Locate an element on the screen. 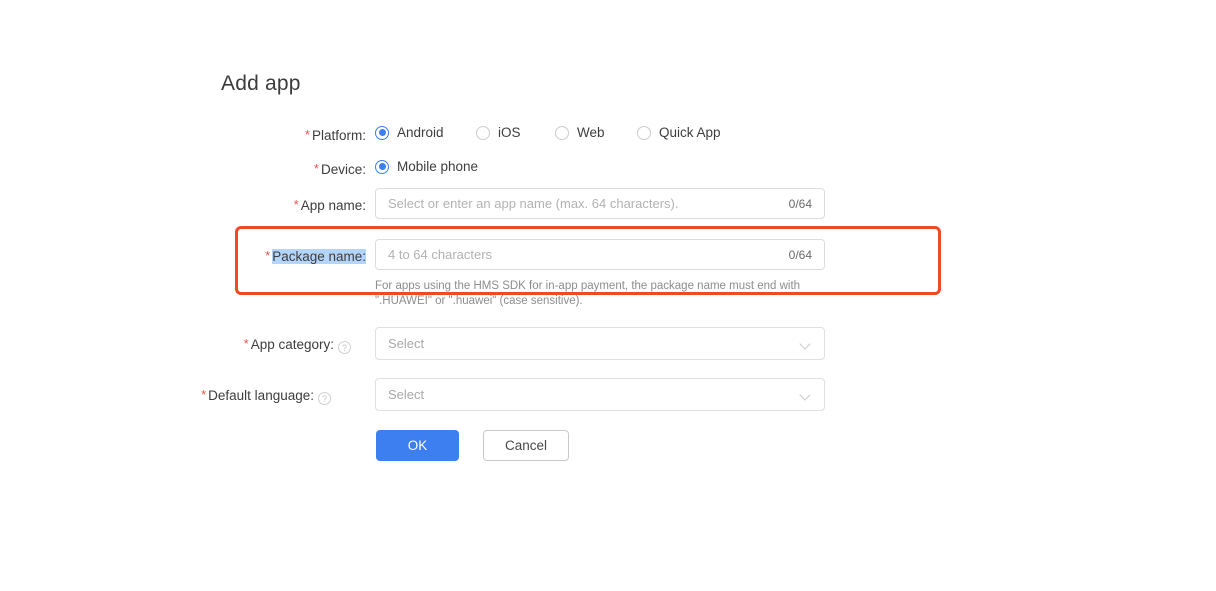 The height and width of the screenshot is (591, 1216). platform-label-text: Platform: is located at coordinates (338, 135).